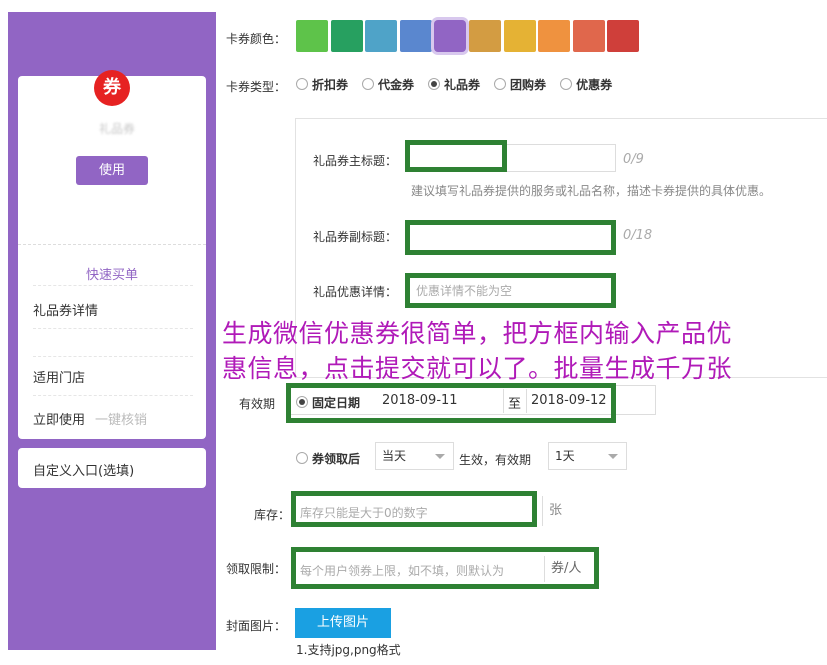 This screenshot has height=665, width=827. I want to click on menu-item-sub: 一键核销, so click(121, 420).